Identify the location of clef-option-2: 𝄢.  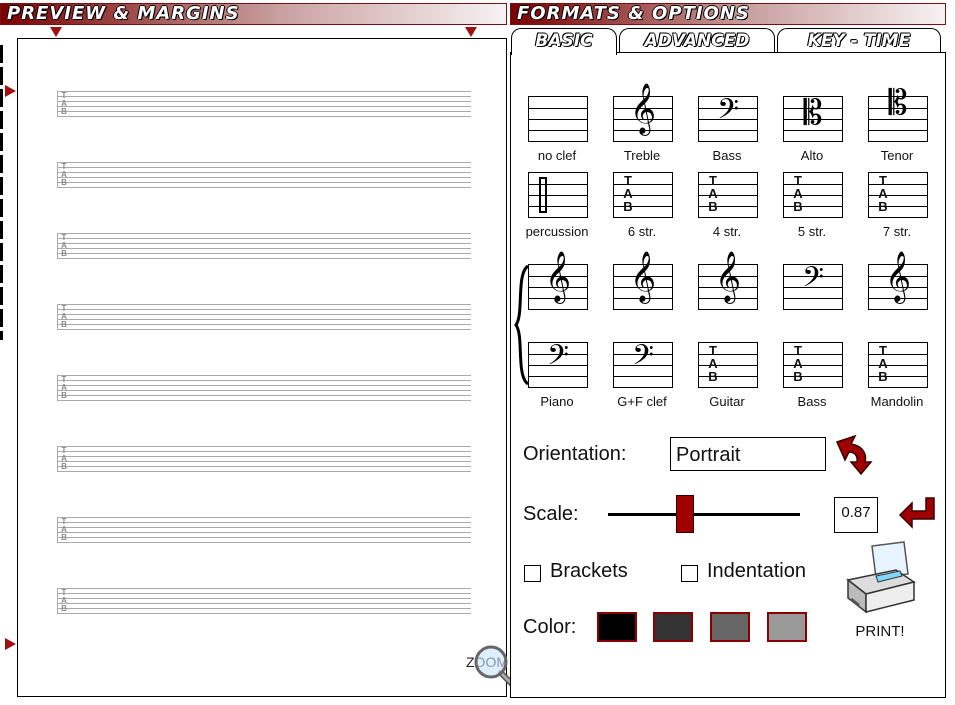
(728, 117).